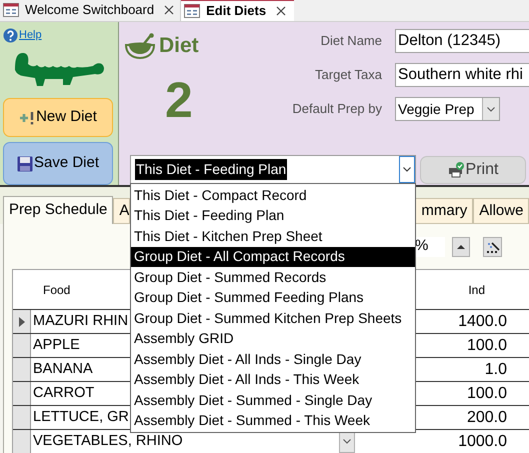 Image resolution: width=529 pixels, height=453 pixels. I want to click on tab-label: Welcome Switchboard, so click(89, 10).